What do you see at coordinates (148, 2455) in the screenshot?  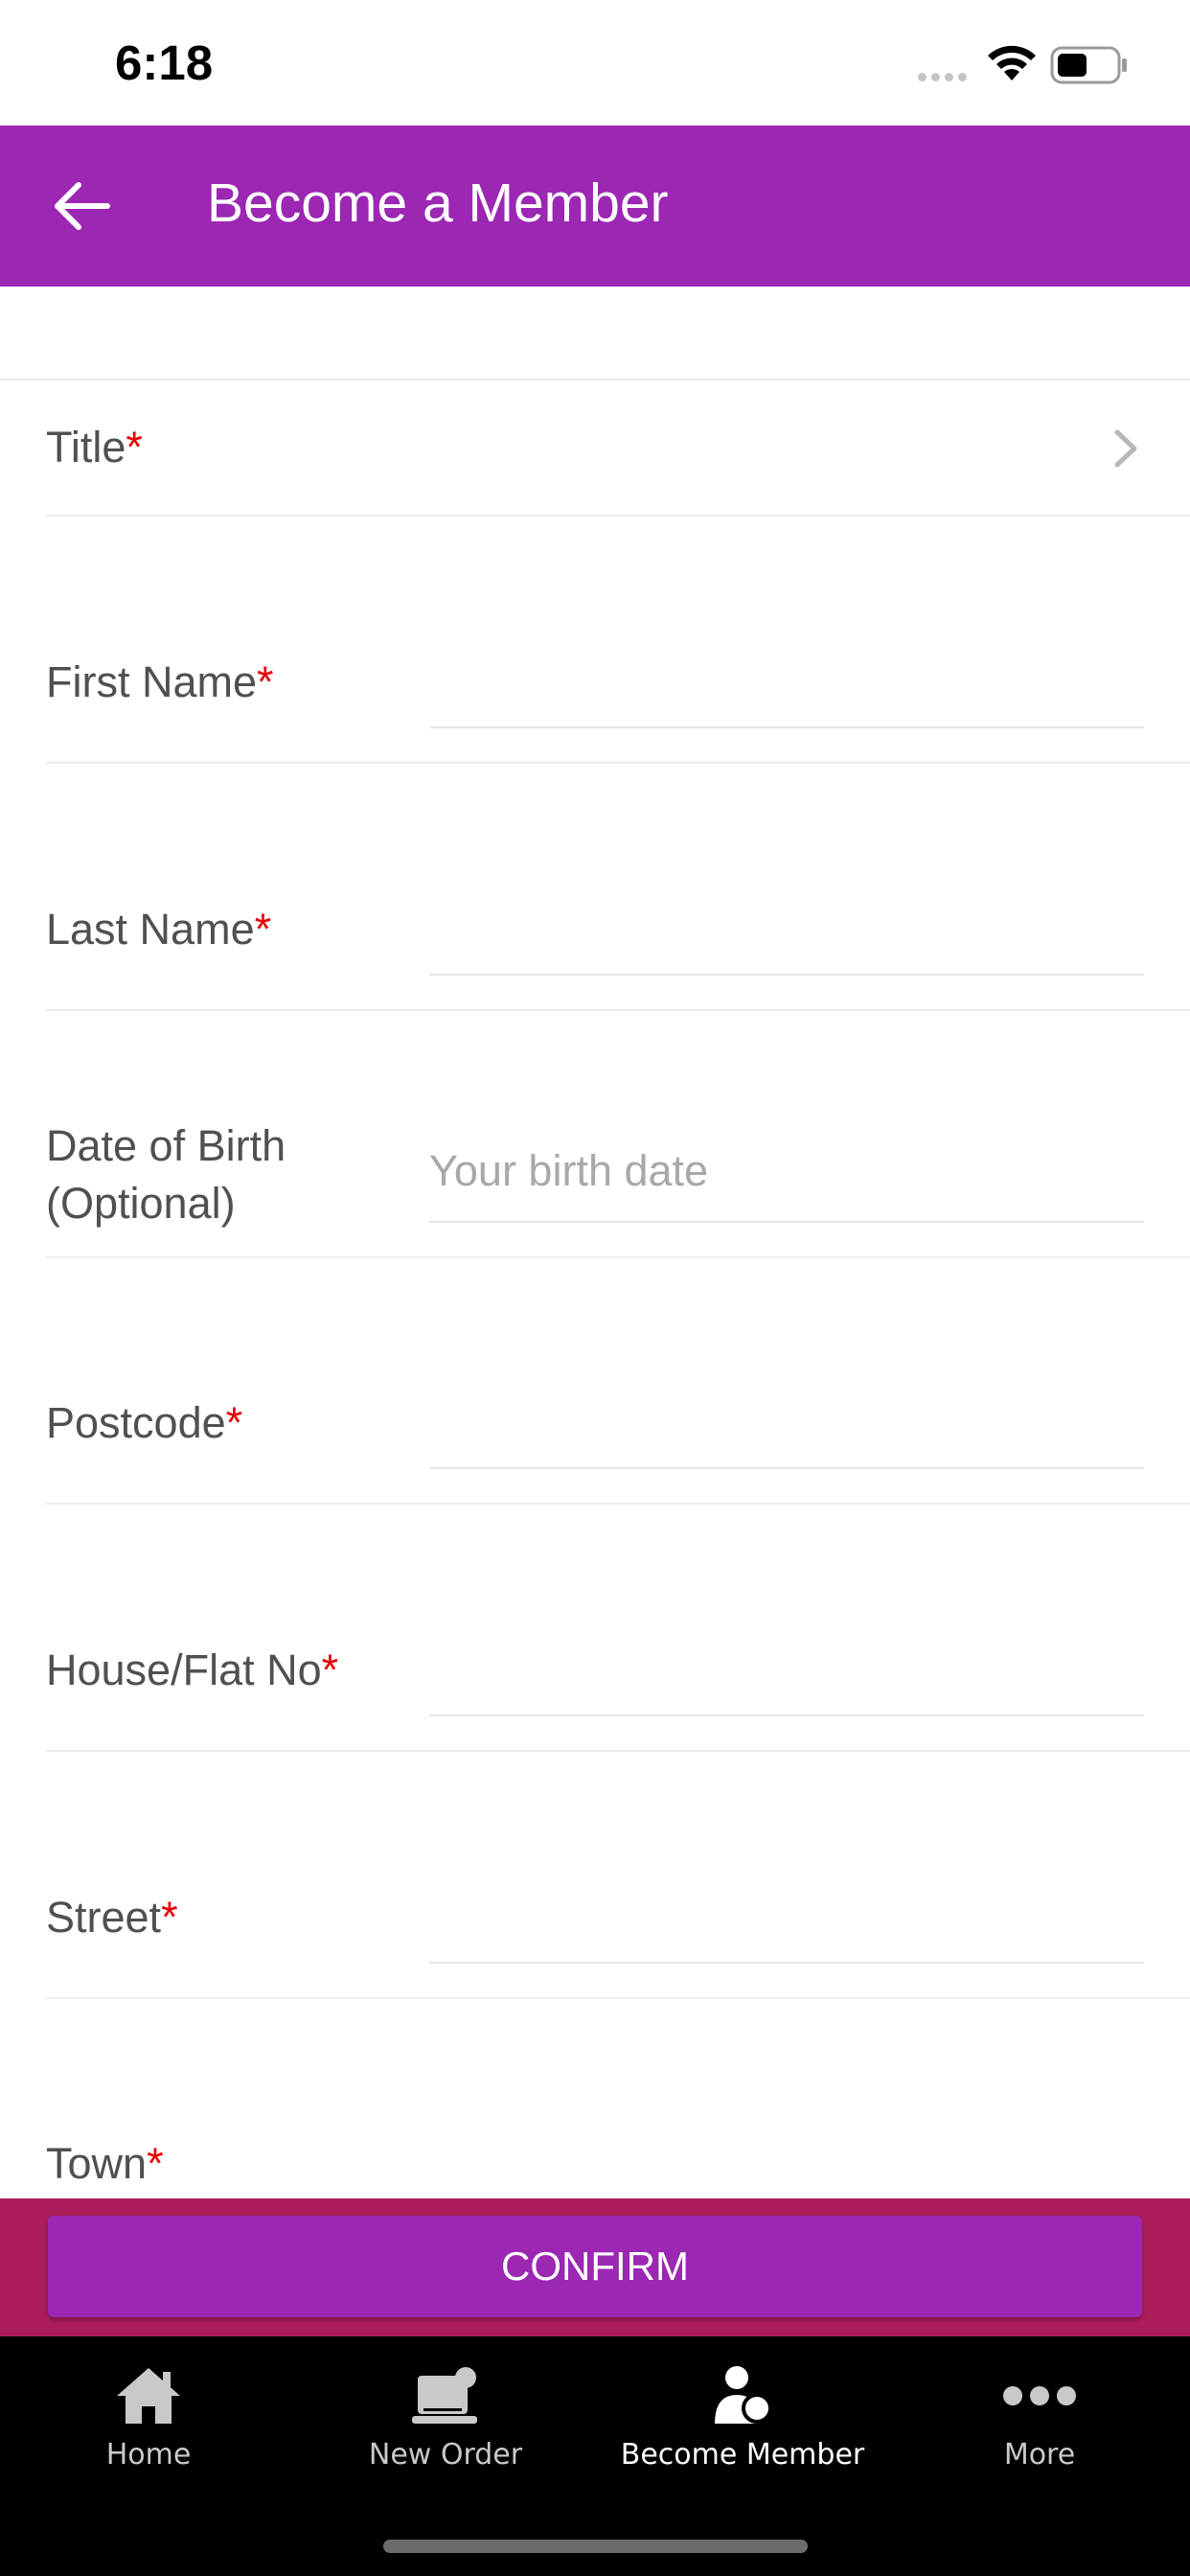 I see `tab-home-label: Home` at bounding box center [148, 2455].